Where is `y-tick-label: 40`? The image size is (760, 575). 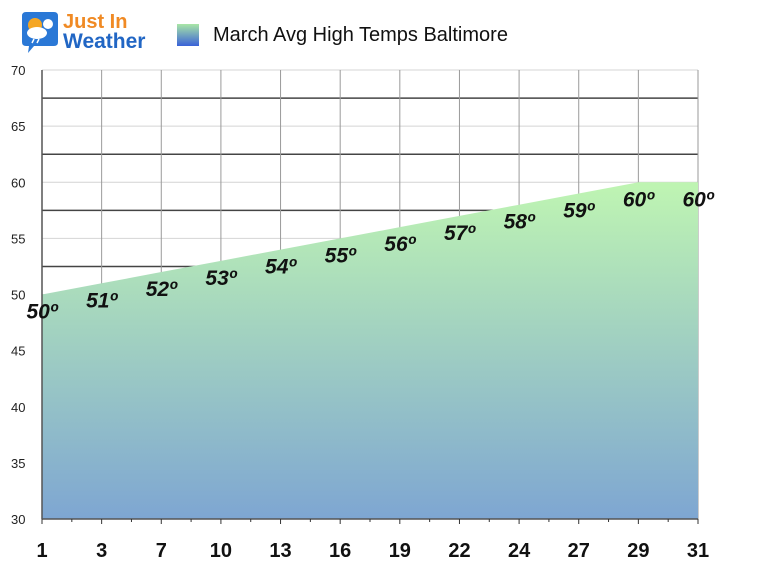 y-tick-label: 40 is located at coordinates (18, 407).